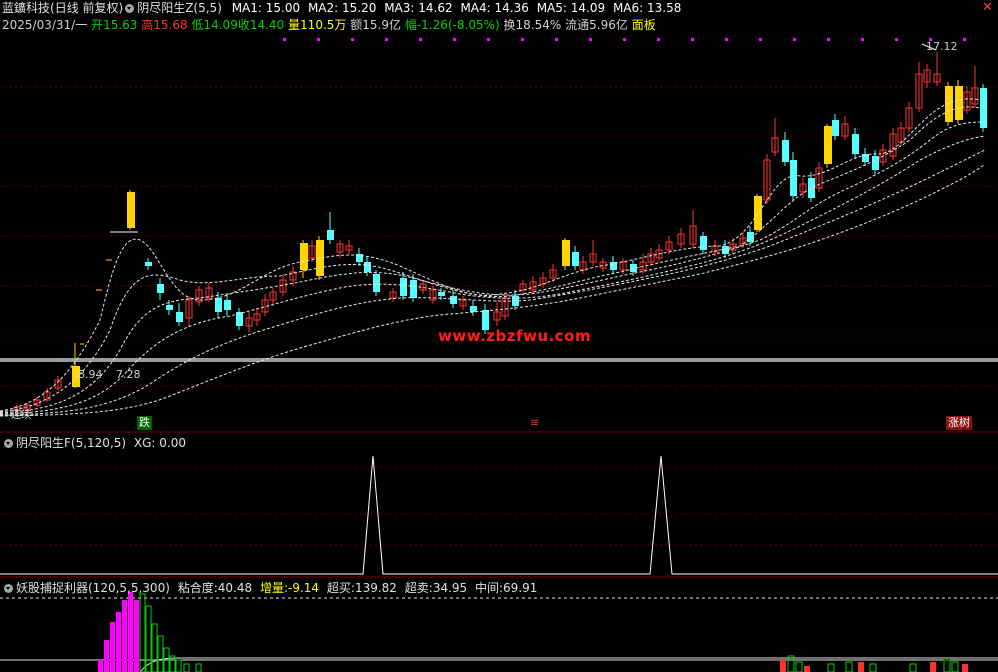  Describe the element at coordinates (520, 588) in the screenshot. I see `mid-value: 69.91` at that location.